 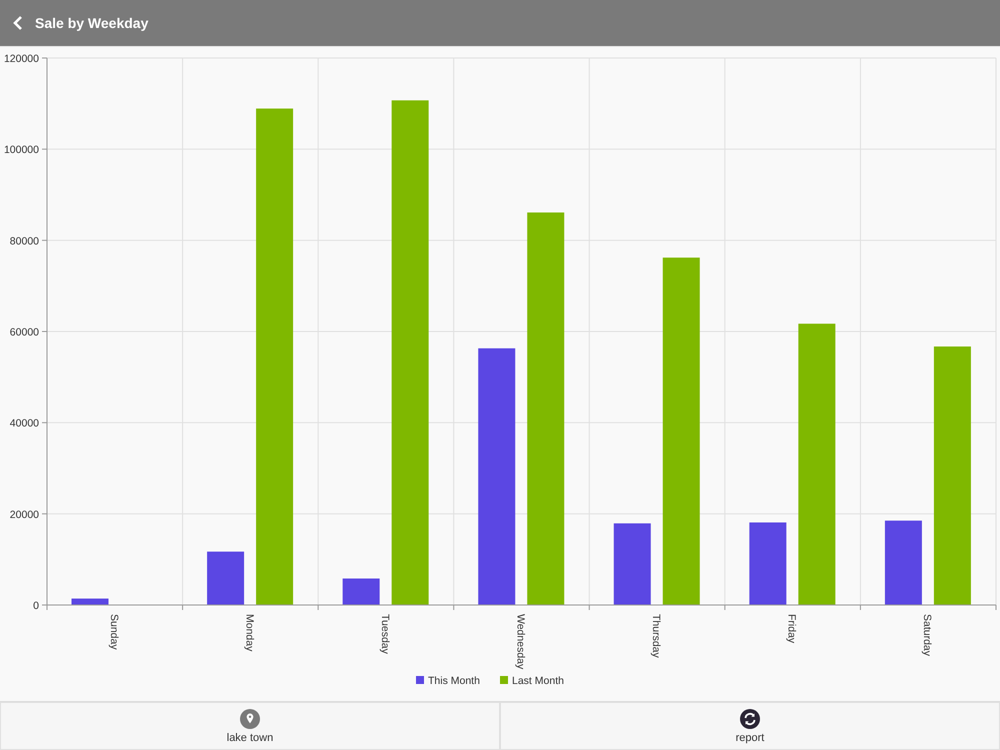 I want to click on page-title: Sale by Weekday, so click(x=91, y=23).